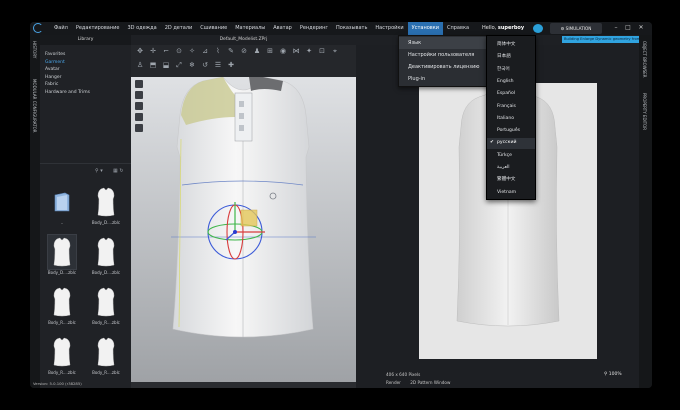 The width and height of the screenshot is (680, 410). Describe the element at coordinates (218, 51) in the screenshot. I see `sewing-icon: ⌇` at that location.